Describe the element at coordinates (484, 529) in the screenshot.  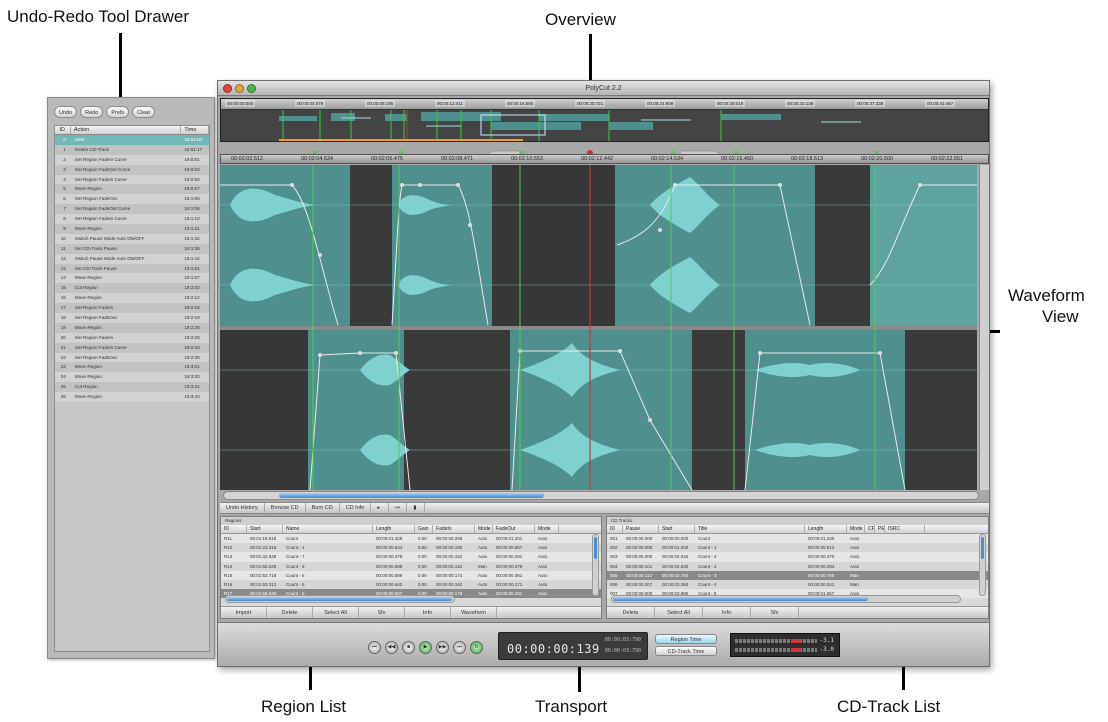
I see `region-column-header: Mode` at that location.